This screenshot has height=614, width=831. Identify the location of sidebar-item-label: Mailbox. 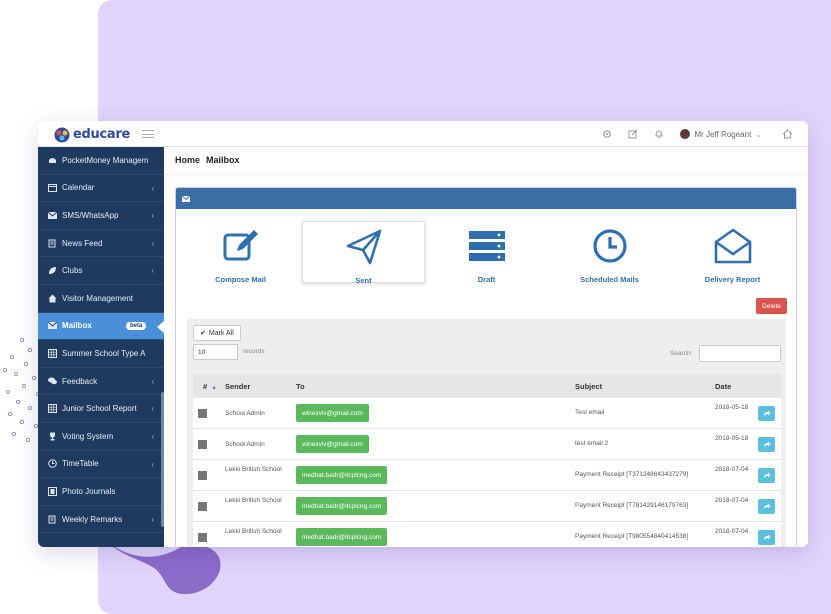
(77, 326).